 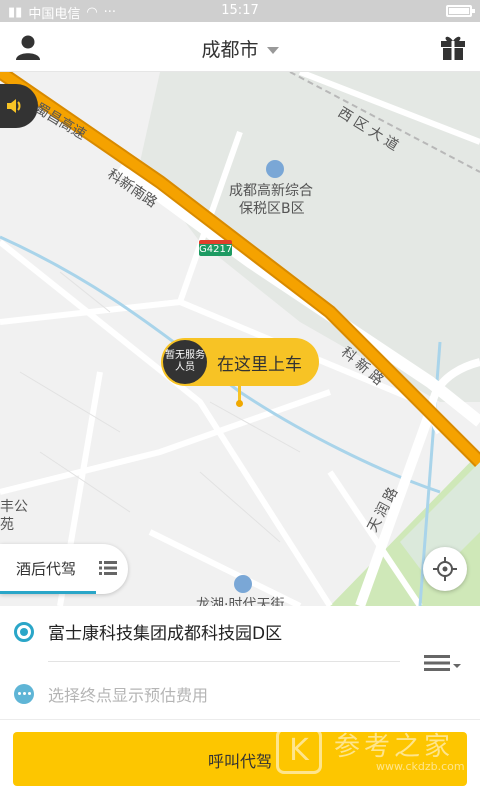 I want to click on poi-label-longhu: 龙湖·时代天街, so click(x=240, y=601).